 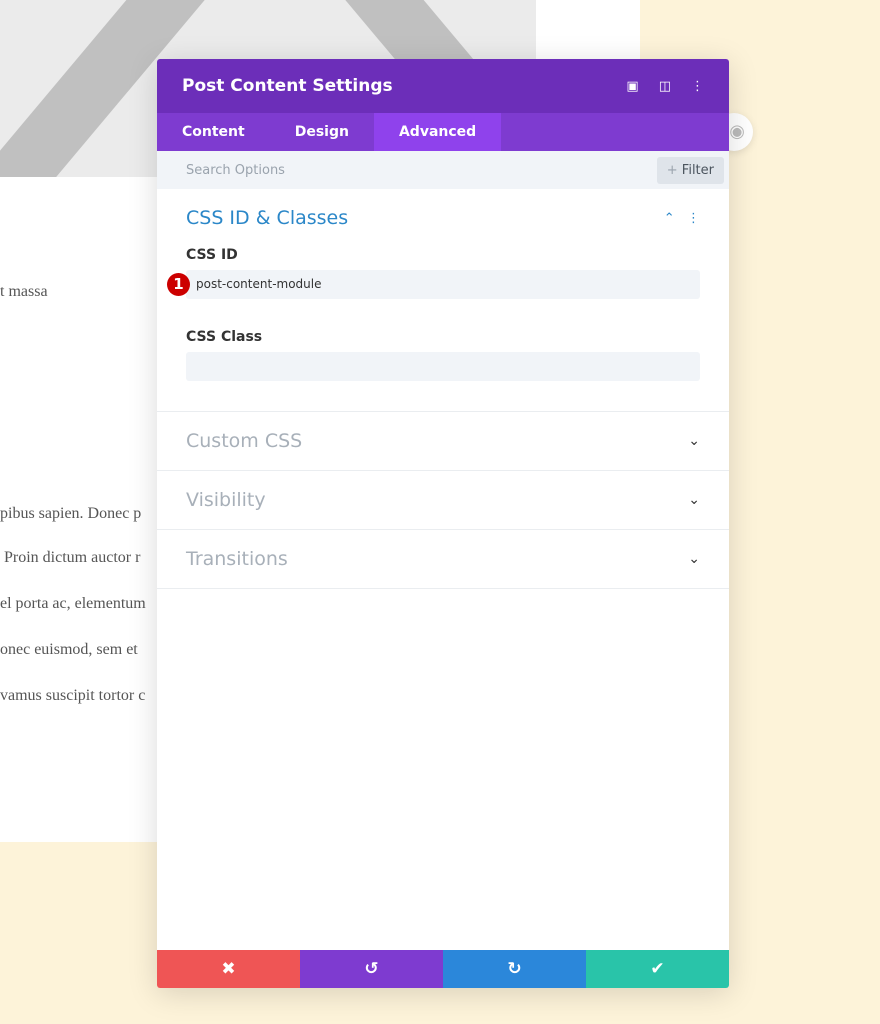 What do you see at coordinates (237, 559) in the screenshot?
I see `section-title: Transitions` at bounding box center [237, 559].